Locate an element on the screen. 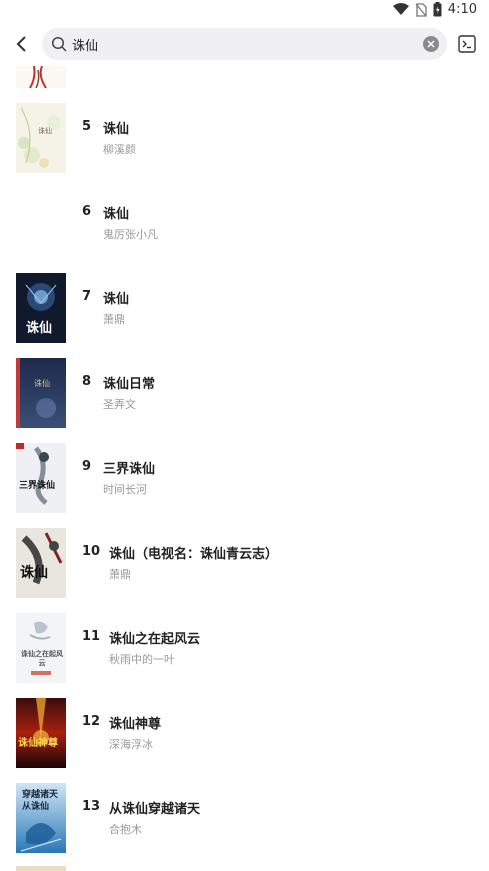 This screenshot has height=871, width=489. list-item: 诛仙 10 诛仙（电视名：诛仙青云志） 萧鼎 is located at coordinates (244, 570).